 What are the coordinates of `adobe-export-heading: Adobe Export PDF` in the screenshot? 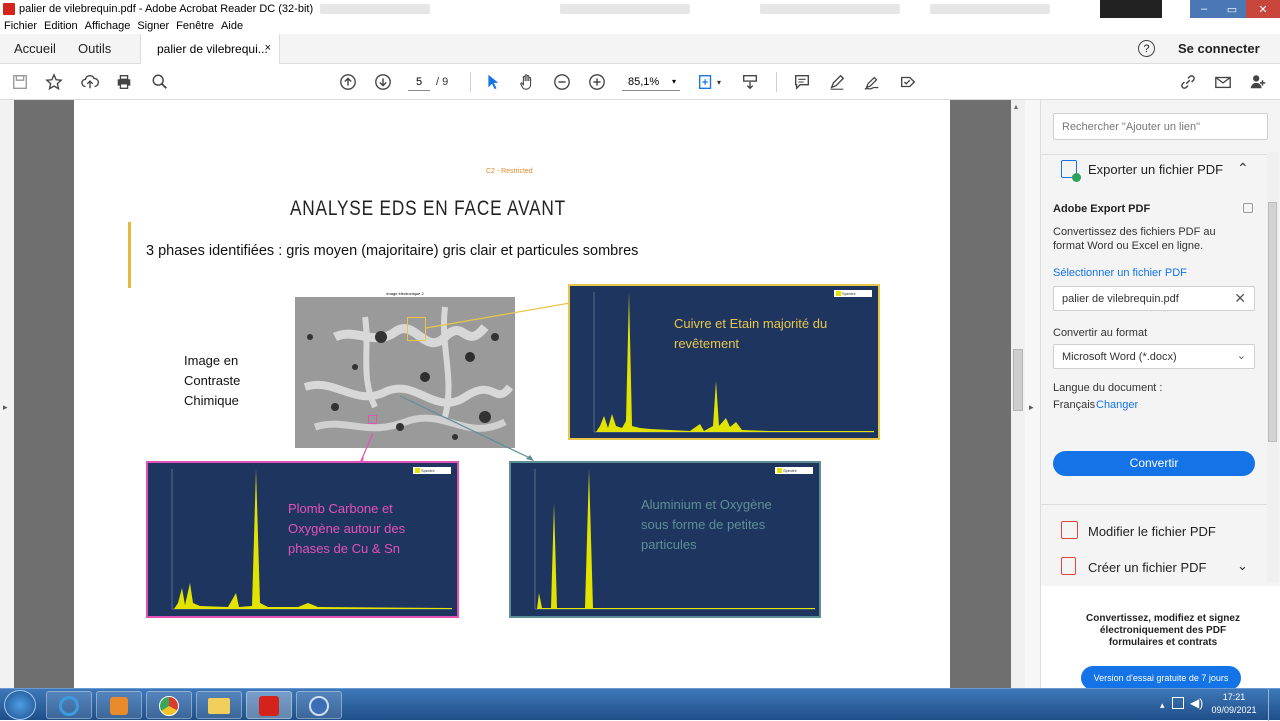 It's located at (1102, 209).